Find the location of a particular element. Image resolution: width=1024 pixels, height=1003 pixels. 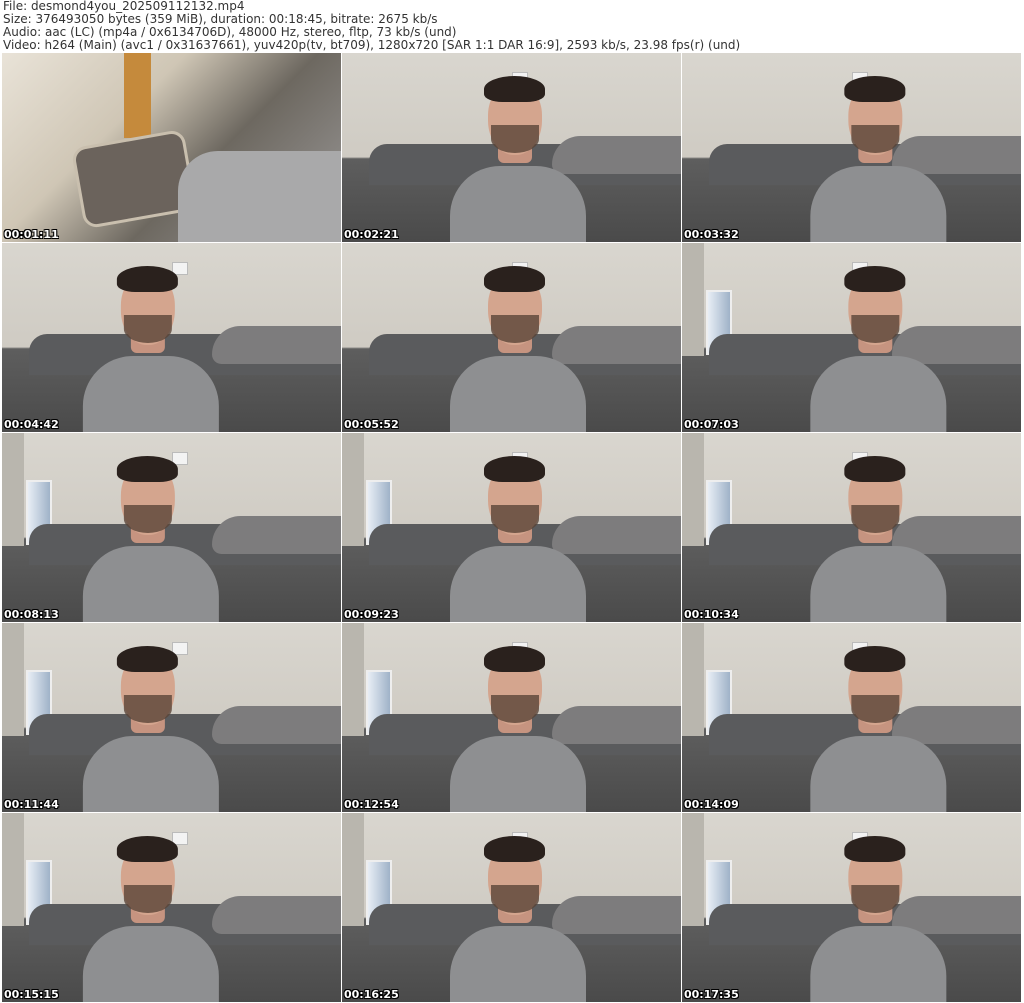

video-thumbnail: 00:10:34 is located at coordinates (851, 527).